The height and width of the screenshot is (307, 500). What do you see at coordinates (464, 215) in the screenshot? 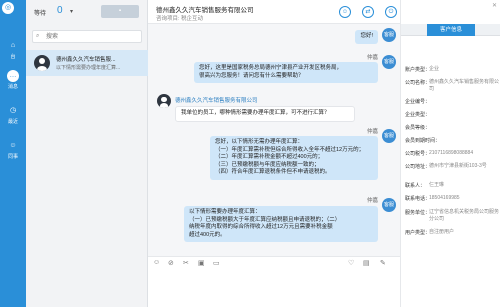
I see `info-value: 辽宁省信息机关税务局公司服务分公司` at bounding box center [464, 215].